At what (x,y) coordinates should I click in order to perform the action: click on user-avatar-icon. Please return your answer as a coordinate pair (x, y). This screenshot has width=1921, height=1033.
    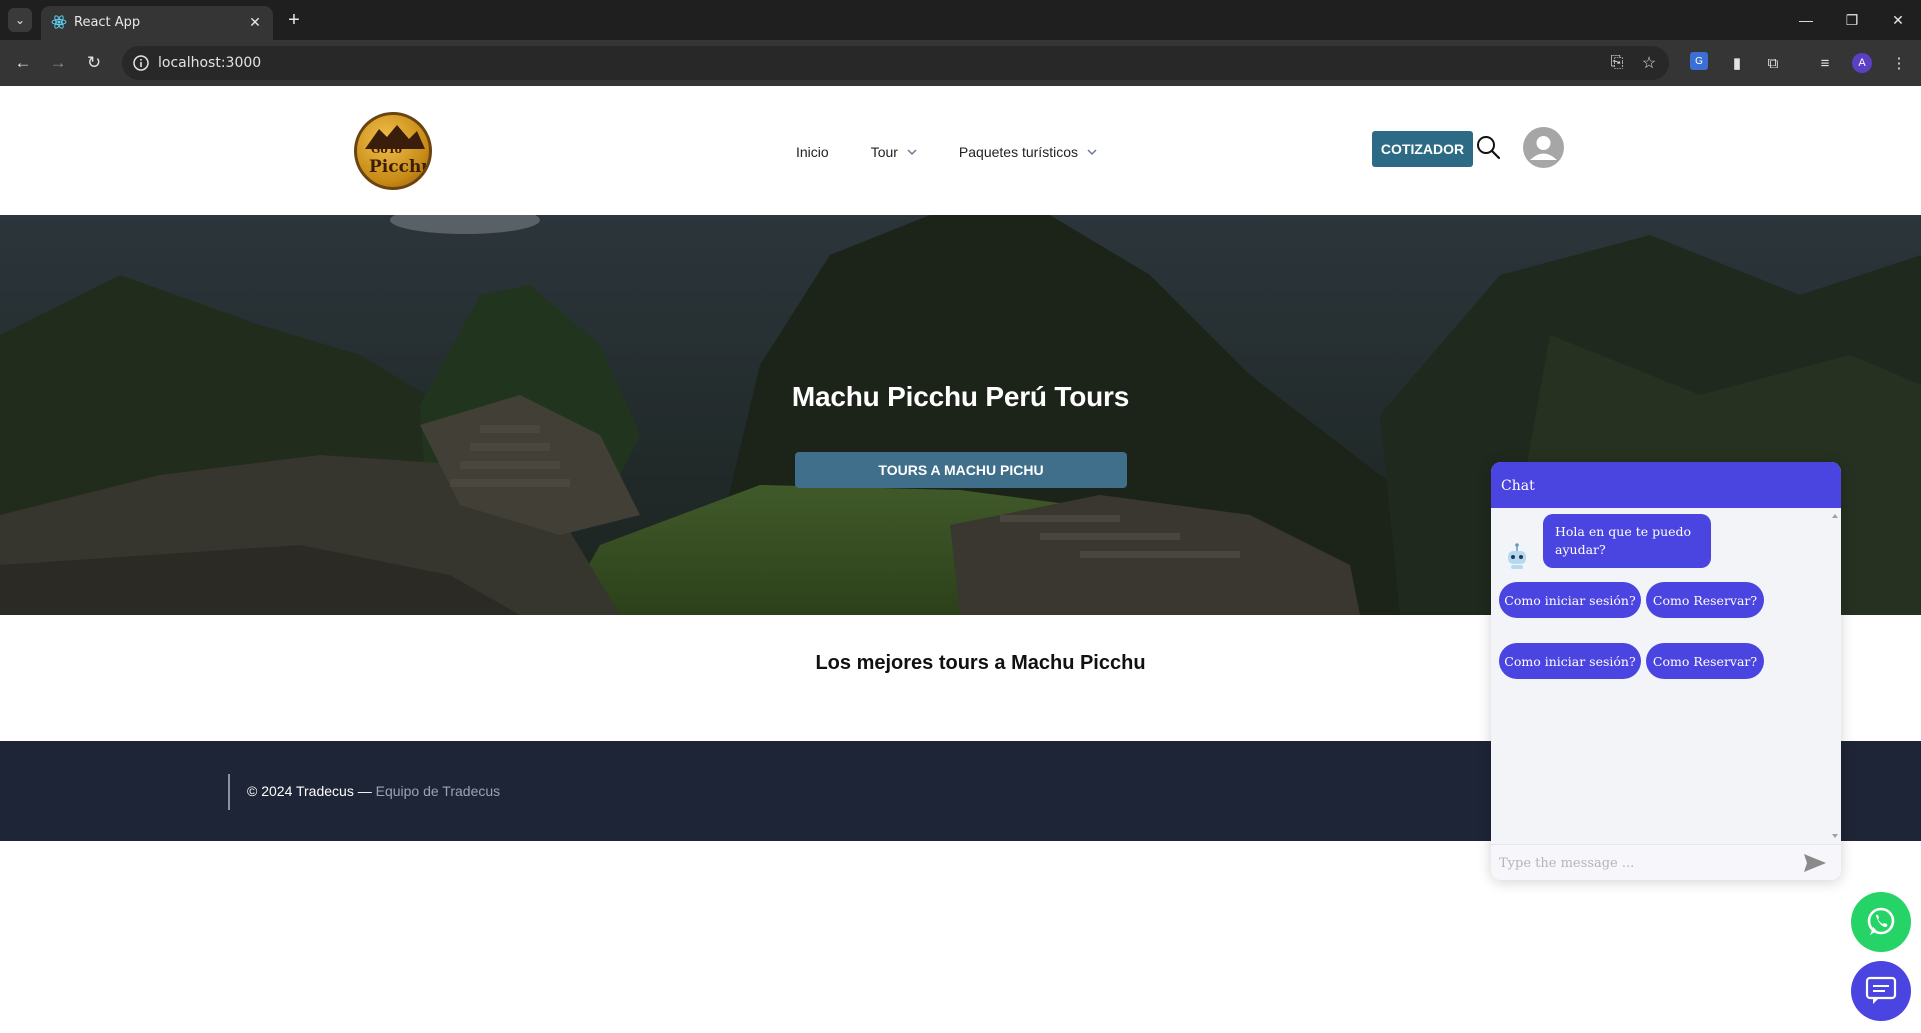
    Looking at the image, I should click on (1543, 147).